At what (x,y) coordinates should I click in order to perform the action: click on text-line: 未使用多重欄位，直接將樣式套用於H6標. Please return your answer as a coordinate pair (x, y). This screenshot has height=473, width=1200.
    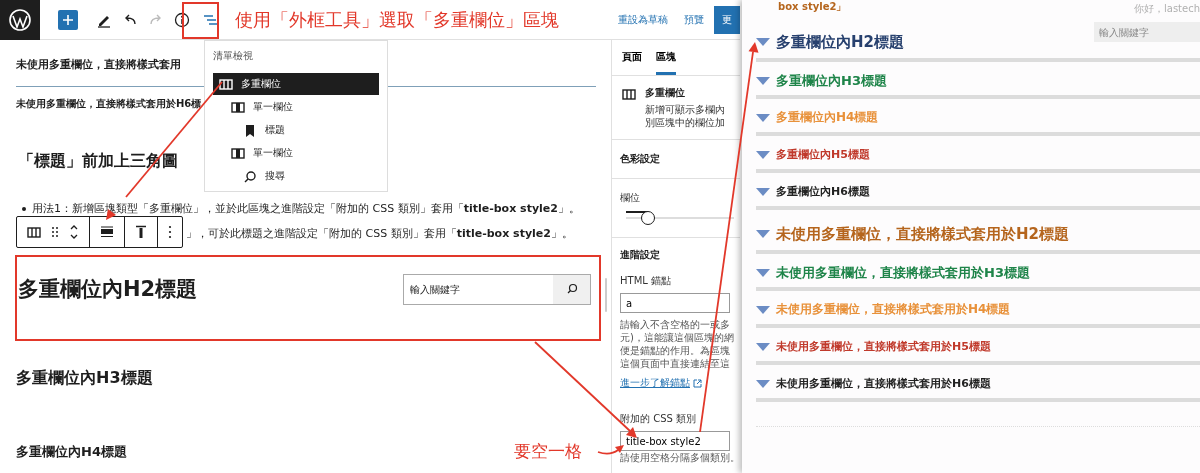
    Looking at the image, I should click on (109, 104).